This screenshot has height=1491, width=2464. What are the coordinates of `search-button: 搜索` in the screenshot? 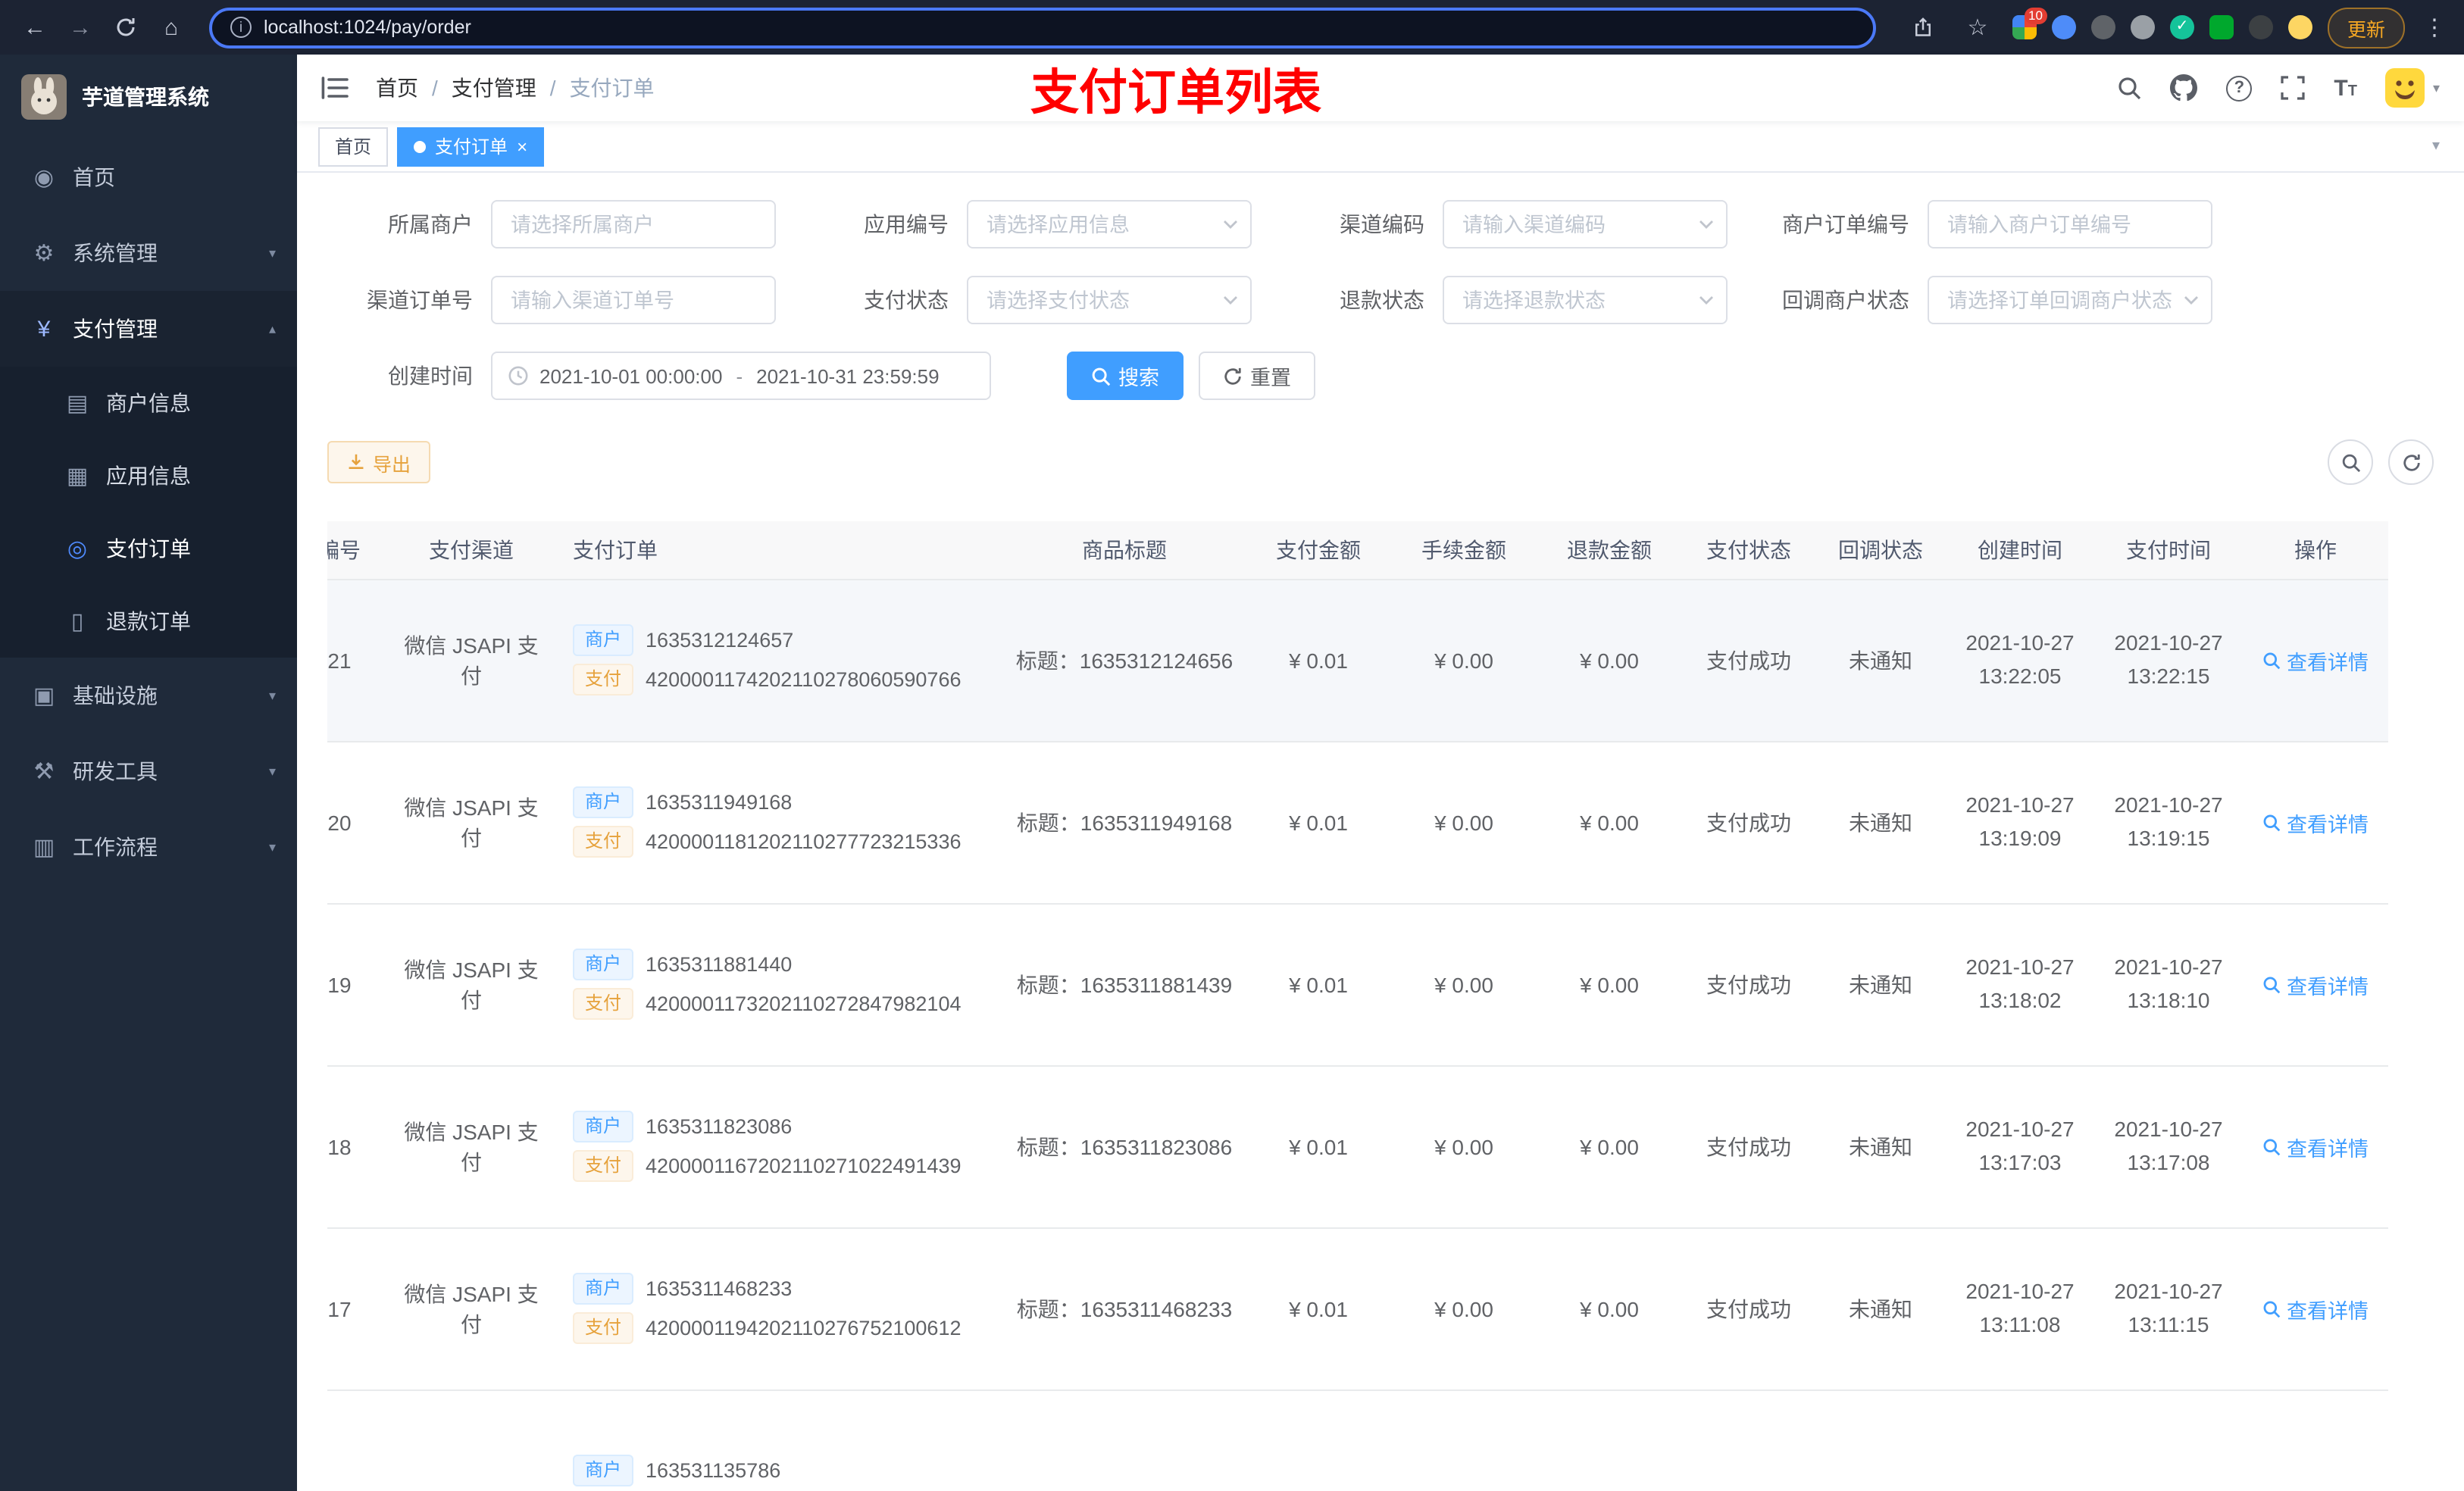 It's located at (1125, 376).